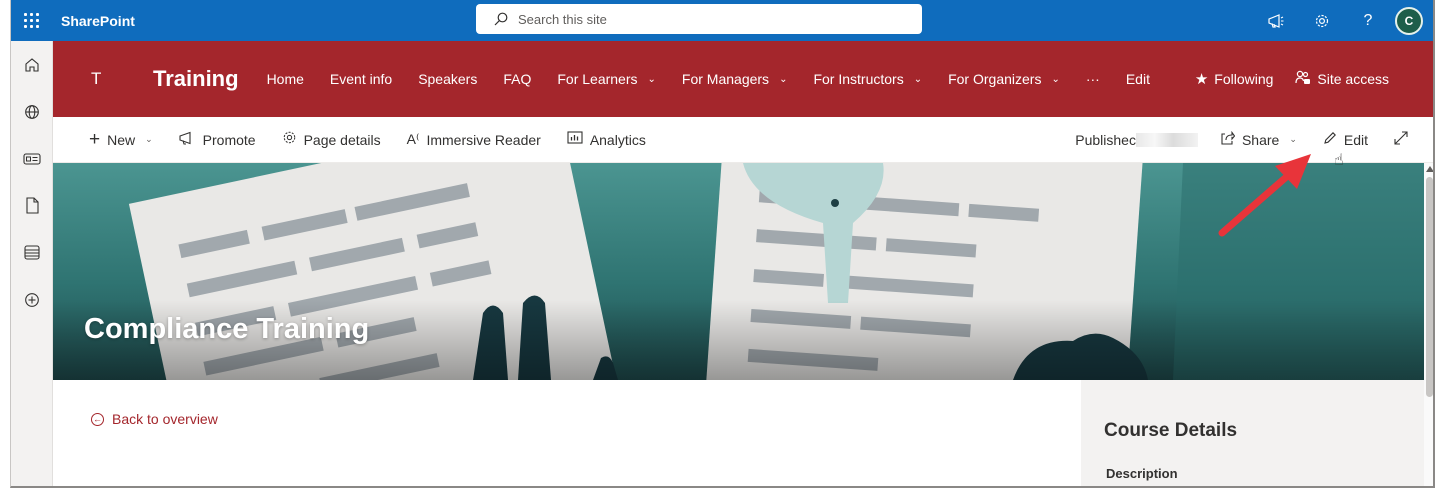 Image resolution: width=1440 pixels, height=497 pixels. Describe the element at coordinates (517, 79) in the screenshot. I see `nav-item-faq: FAQ` at that location.